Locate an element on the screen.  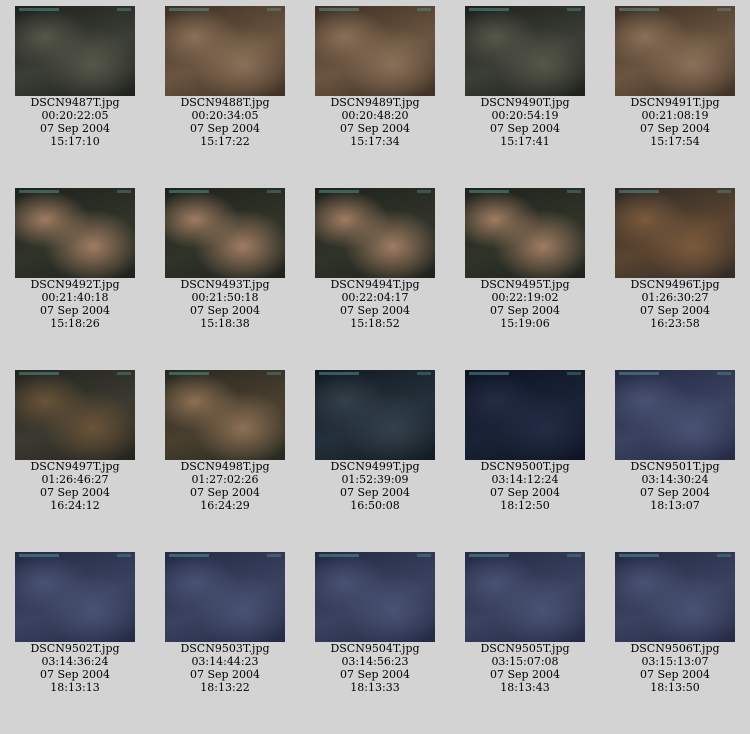
timecode: 00:21:40:18 is located at coordinates (75, 297).